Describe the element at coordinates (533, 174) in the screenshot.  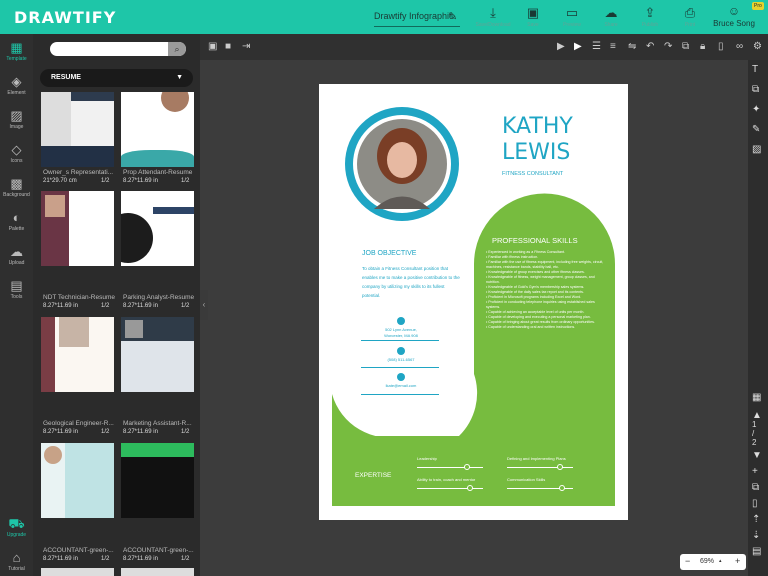
I see `job-role: FITNESS CONSULTANT` at that location.